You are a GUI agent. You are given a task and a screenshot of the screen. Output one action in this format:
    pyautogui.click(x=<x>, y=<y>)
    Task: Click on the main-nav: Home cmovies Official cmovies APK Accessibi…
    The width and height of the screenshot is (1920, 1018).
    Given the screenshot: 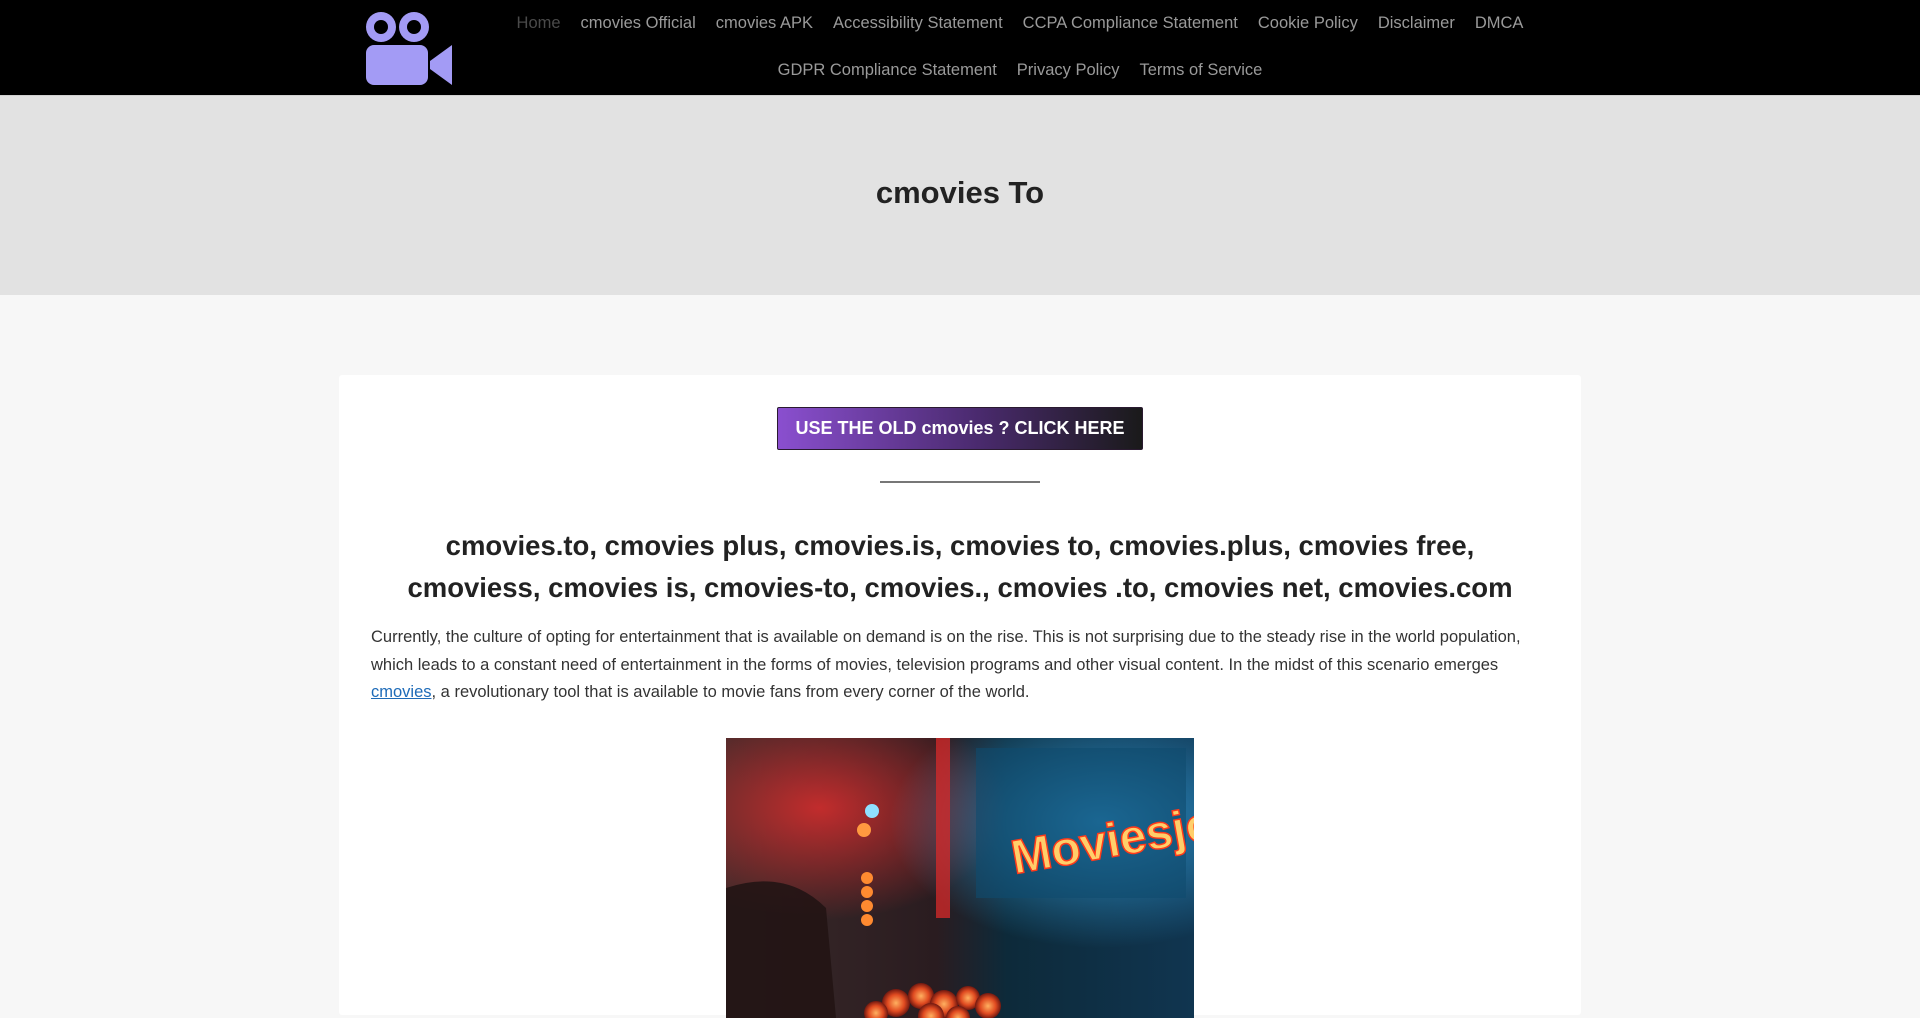 What is the action you would take?
    pyautogui.click(x=1020, y=47)
    